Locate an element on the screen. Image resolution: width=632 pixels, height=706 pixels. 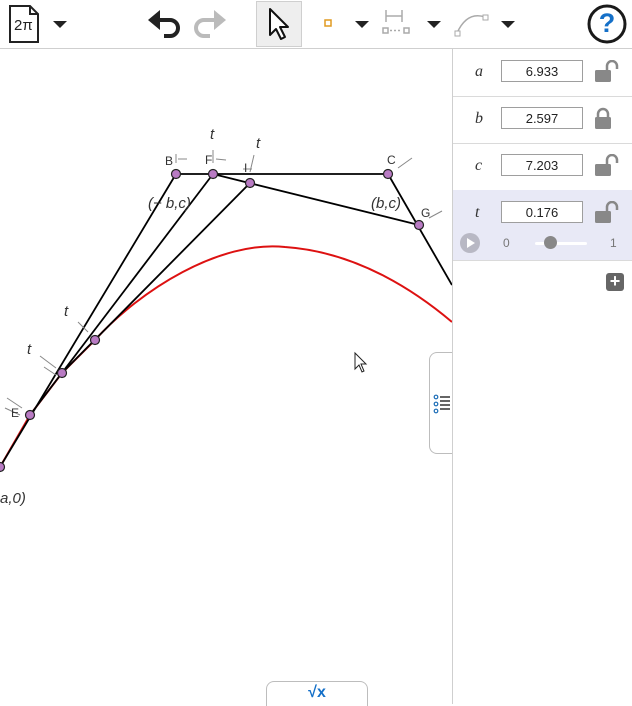
param-row-t: t 0.176 0 1 is located at coordinates (542, 225).